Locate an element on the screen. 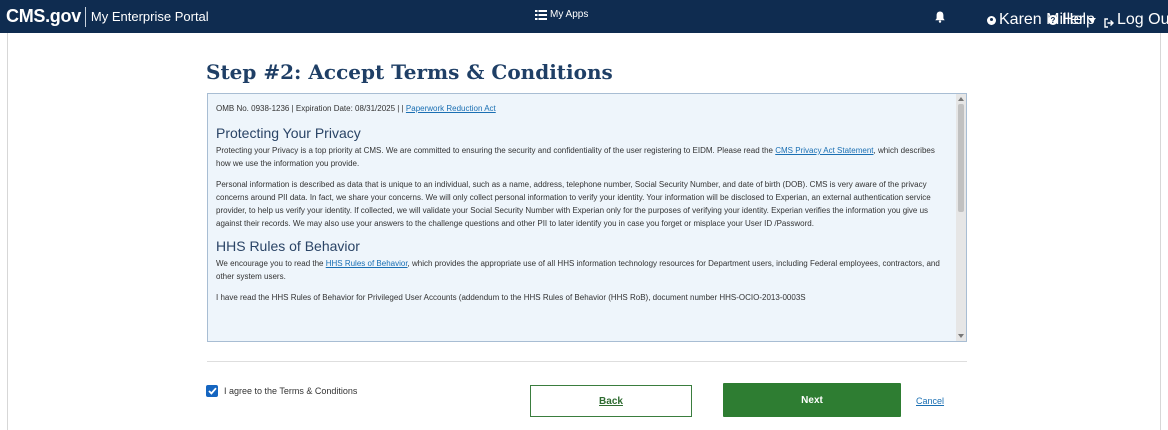 The image size is (1168, 430). cms-privacy-act-statement-link: CMS Privacy Act Statement is located at coordinates (824, 150).